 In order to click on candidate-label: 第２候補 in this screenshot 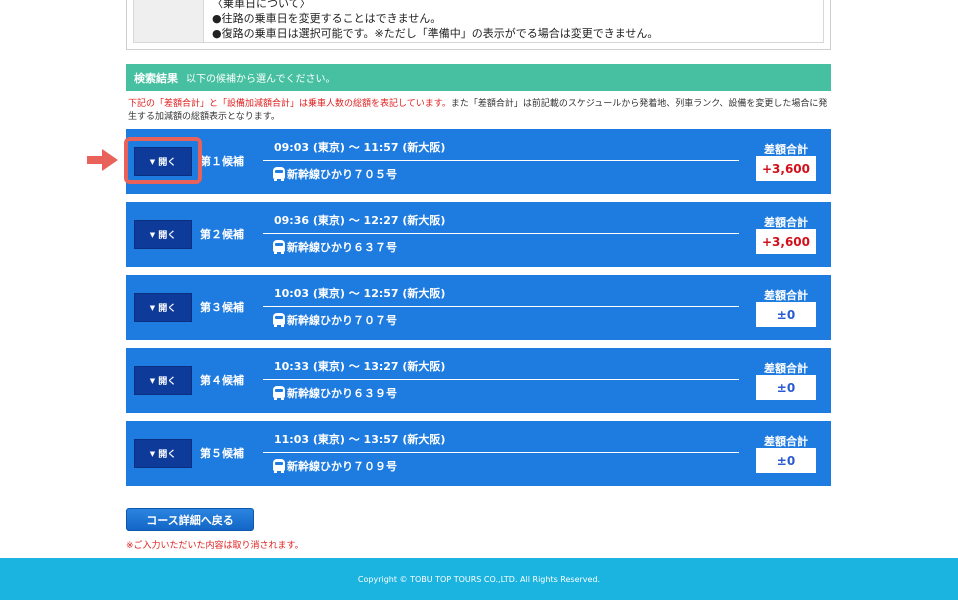, I will do `click(222, 234)`.